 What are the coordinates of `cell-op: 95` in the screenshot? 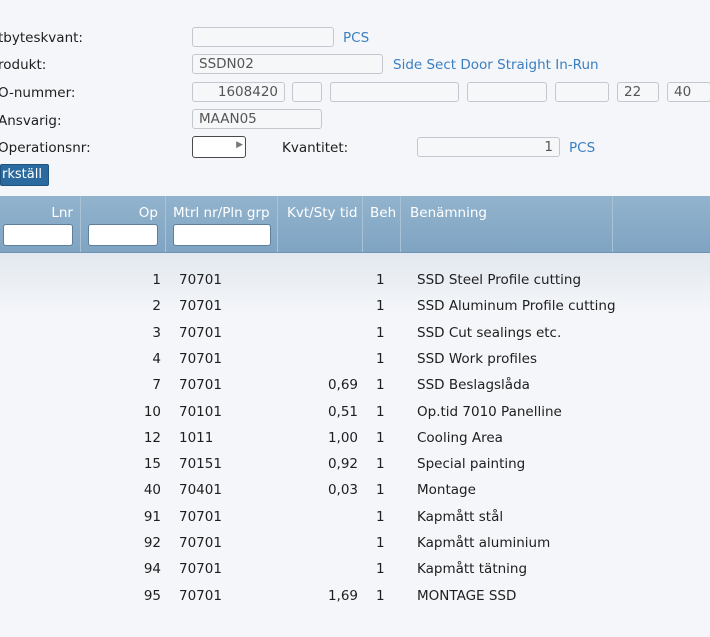 It's located at (152, 595).